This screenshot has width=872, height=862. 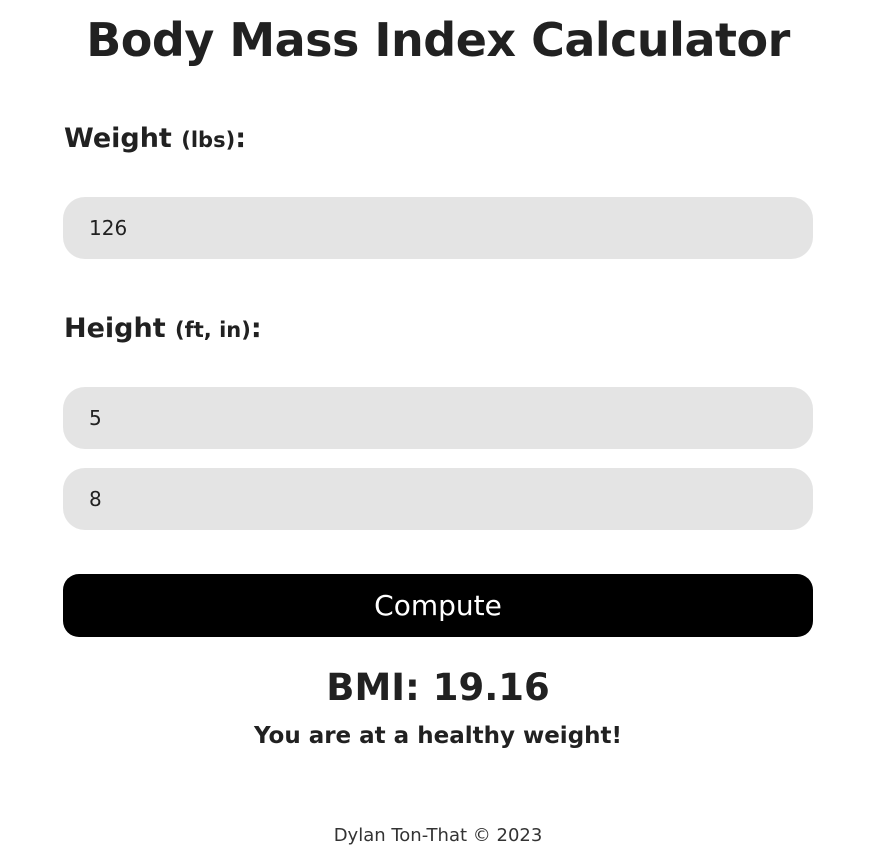 What do you see at coordinates (438, 736) in the screenshot?
I see `bmi-message: You are at a healthy weight!` at bounding box center [438, 736].